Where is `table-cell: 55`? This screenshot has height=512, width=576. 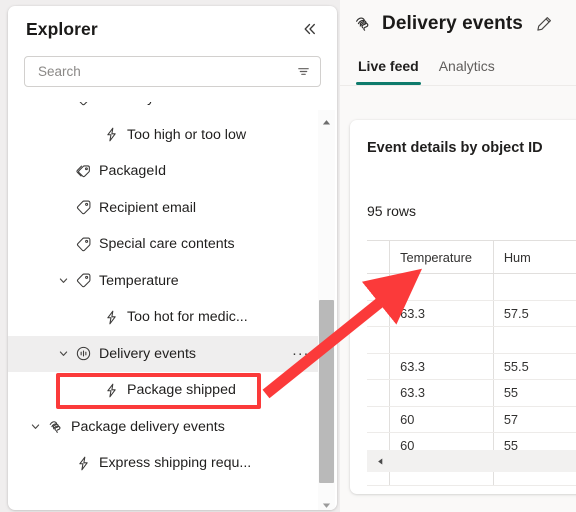 table-cell: 55 is located at coordinates (535, 393).